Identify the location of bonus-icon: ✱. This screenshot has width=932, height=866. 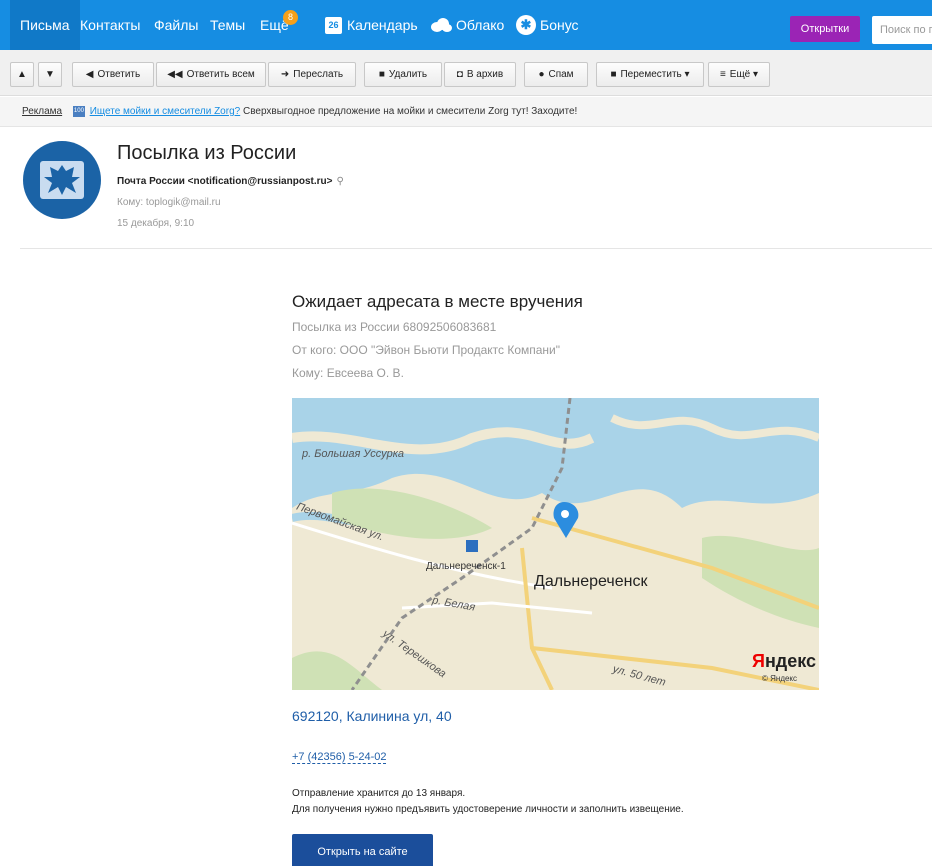
(526, 25).